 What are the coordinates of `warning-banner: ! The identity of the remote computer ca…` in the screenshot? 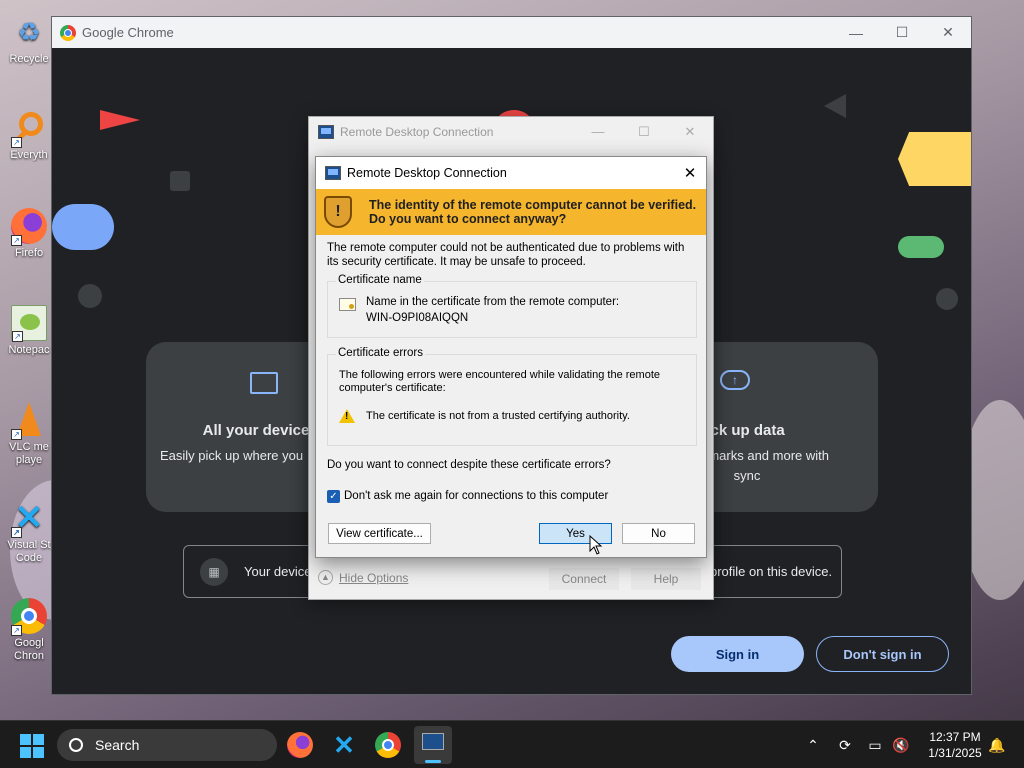 It's located at (511, 212).